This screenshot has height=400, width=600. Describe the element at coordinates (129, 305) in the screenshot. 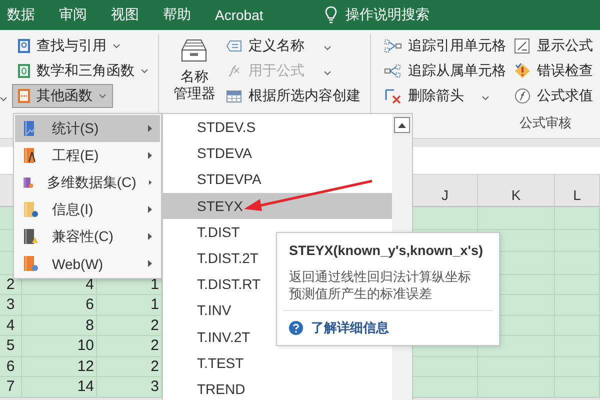

I see `table-cell: 1` at that location.